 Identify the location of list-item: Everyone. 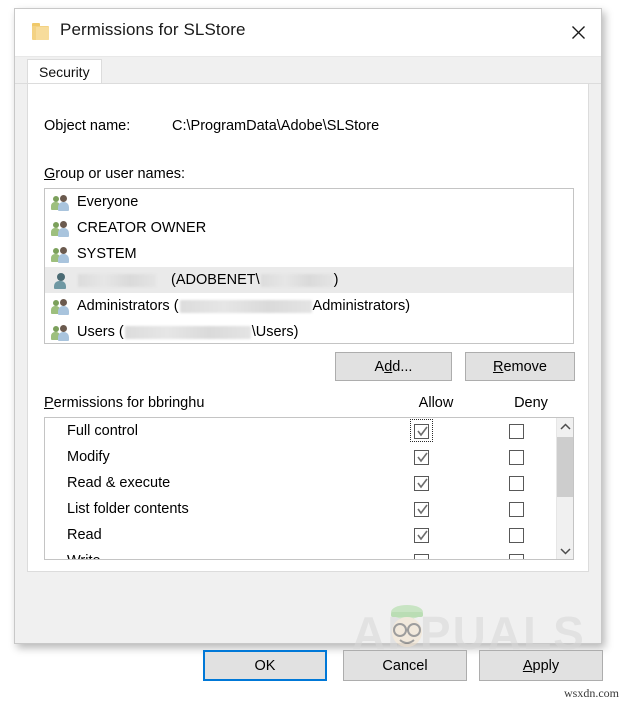
(309, 202).